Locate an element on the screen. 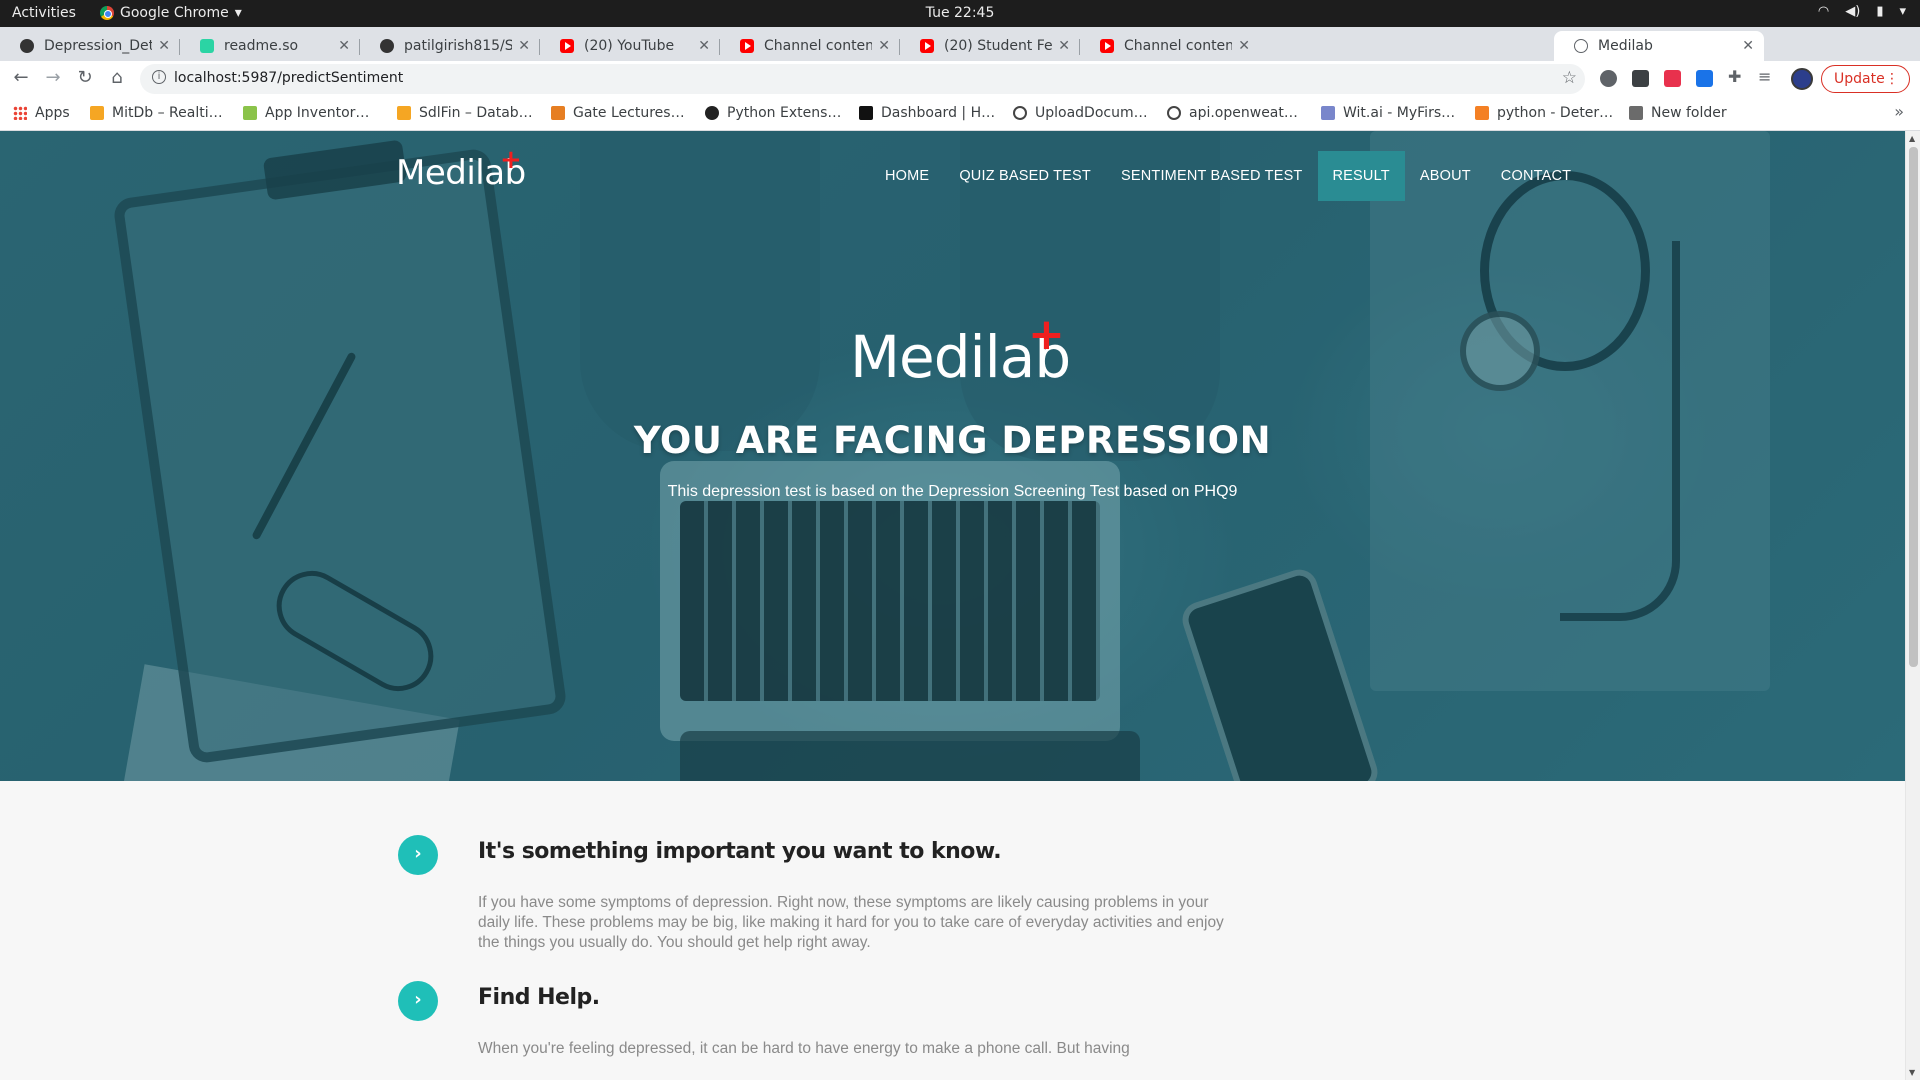 The width and height of the screenshot is (1920, 1080). scrollbar-thumb is located at coordinates (1913, 407).